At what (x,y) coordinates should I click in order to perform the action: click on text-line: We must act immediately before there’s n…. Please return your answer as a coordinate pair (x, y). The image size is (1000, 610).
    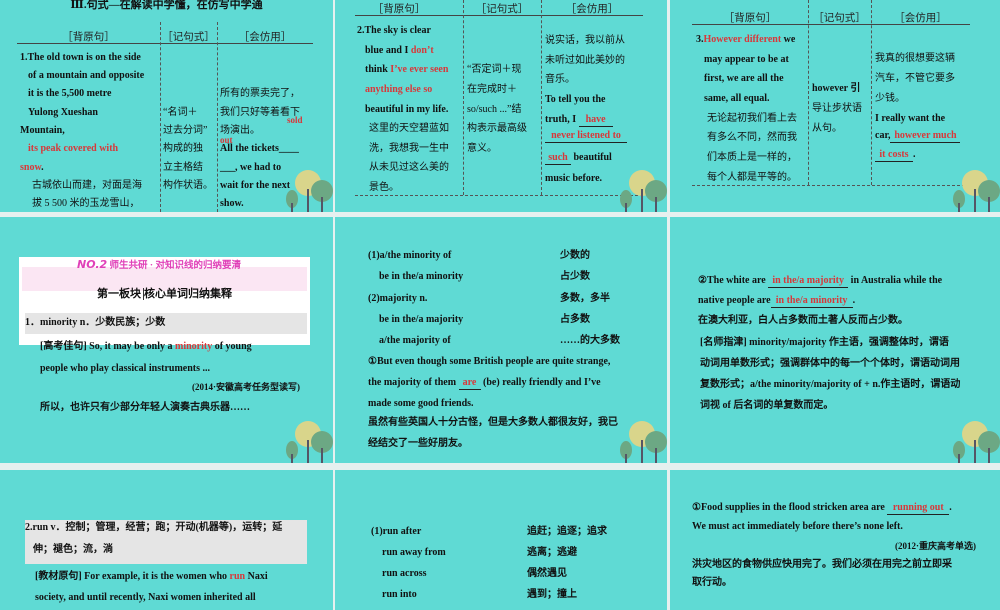
    Looking at the image, I should click on (797, 526).